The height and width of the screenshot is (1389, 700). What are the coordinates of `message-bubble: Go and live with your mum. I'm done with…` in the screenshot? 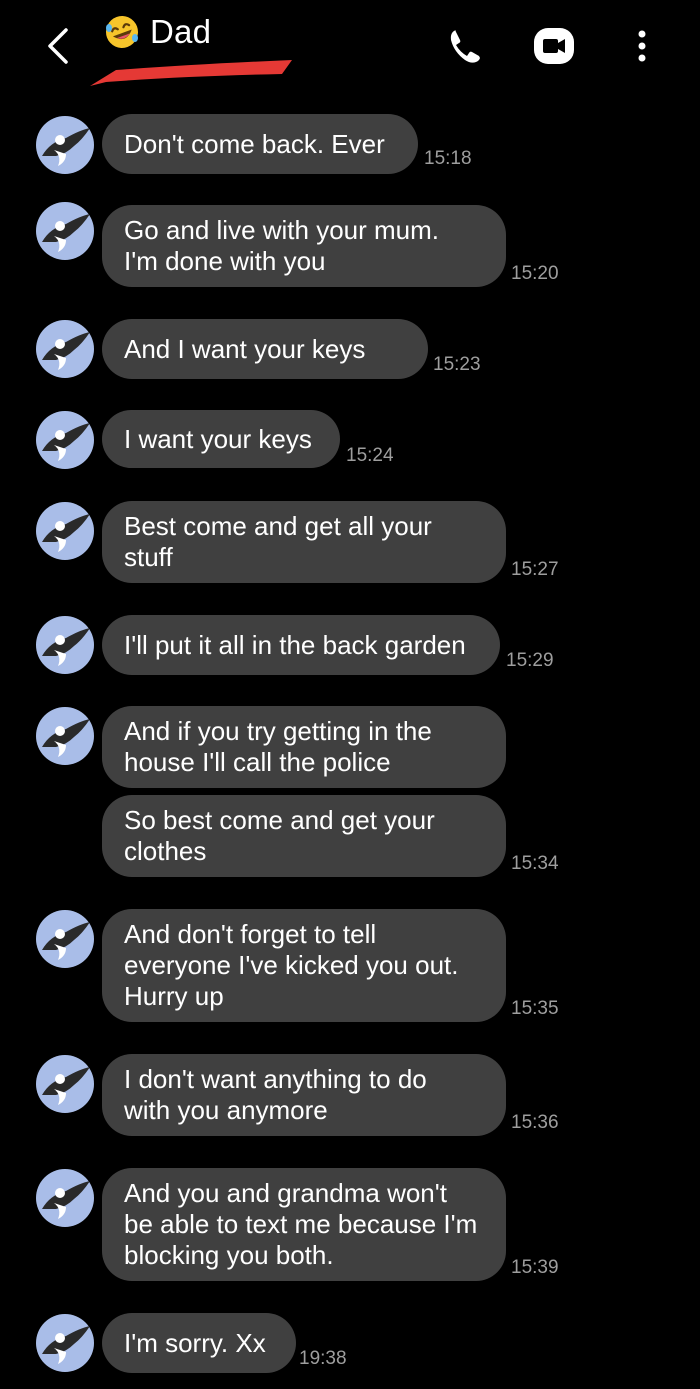 It's located at (304, 246).